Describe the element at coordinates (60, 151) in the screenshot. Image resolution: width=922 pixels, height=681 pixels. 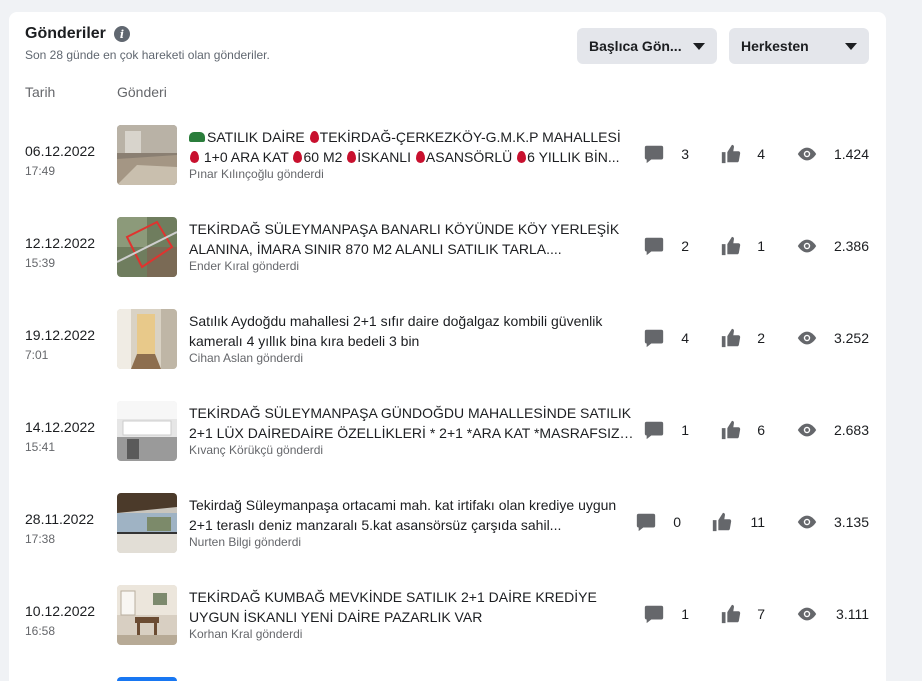
I see `post-date: 06.12.2022` at that location.